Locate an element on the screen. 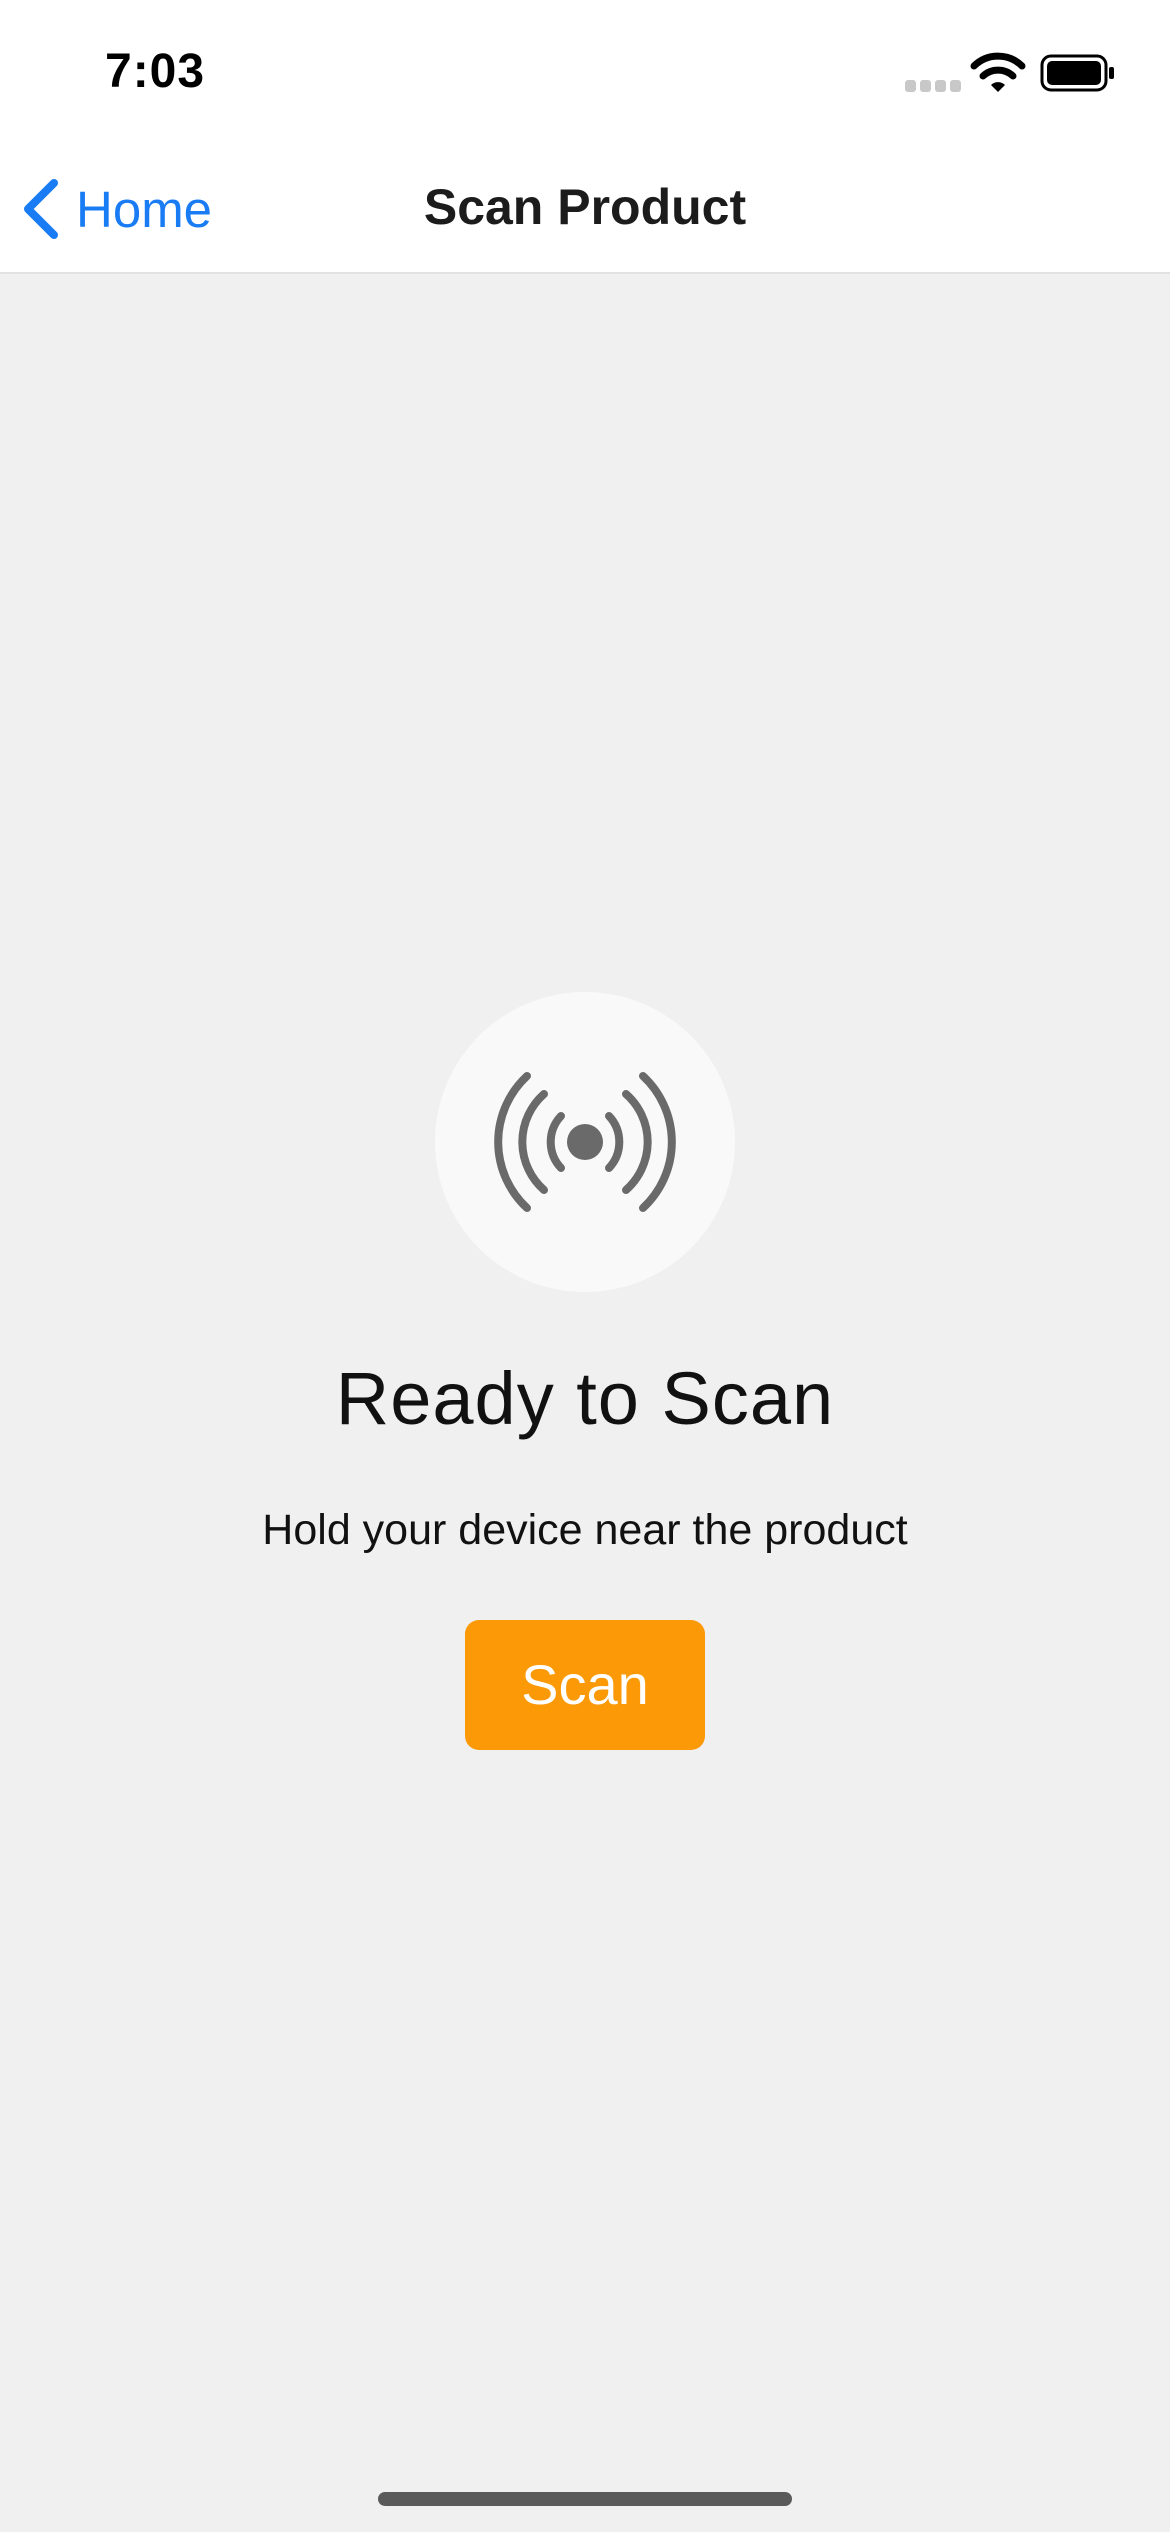 This screenshot has height=2532, width=1170. navigation-bar: Home Scan Product is located at coordinates (585, 212).